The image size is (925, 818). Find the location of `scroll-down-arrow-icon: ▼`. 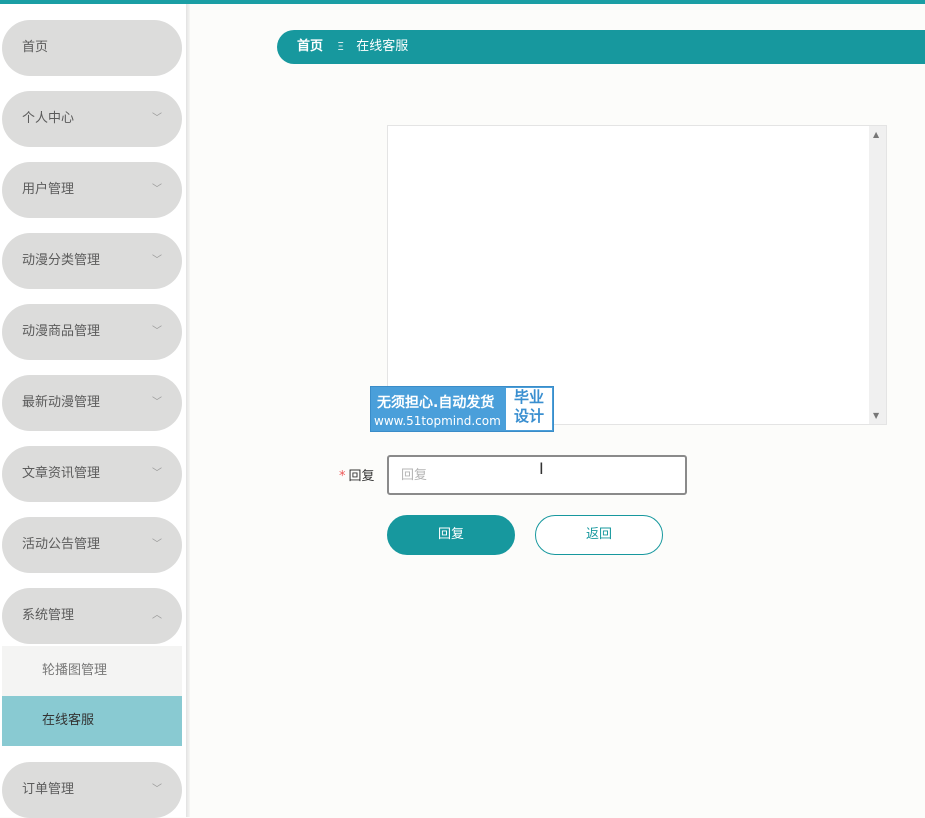

scroll-down-arrow-icon: ▼ is located at coordinates (876, 415).